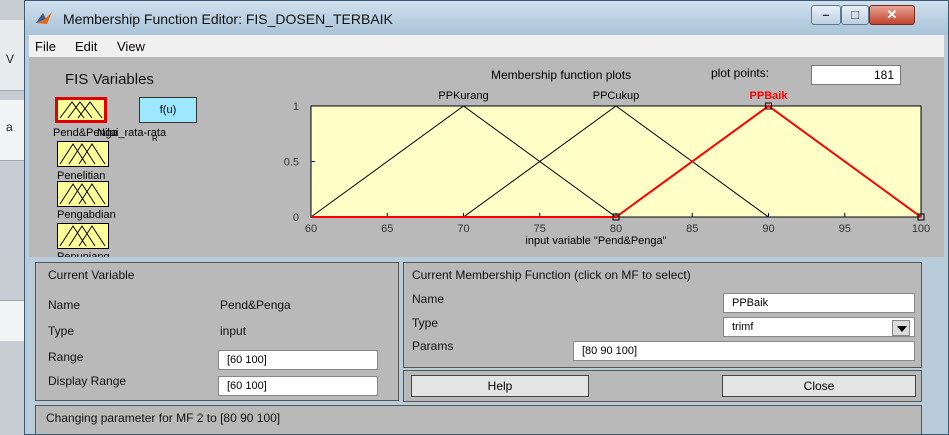 Image resolution: width=949 pixels, height=435 pixels. I want to click on minimize-button: –, so click(826, 15).